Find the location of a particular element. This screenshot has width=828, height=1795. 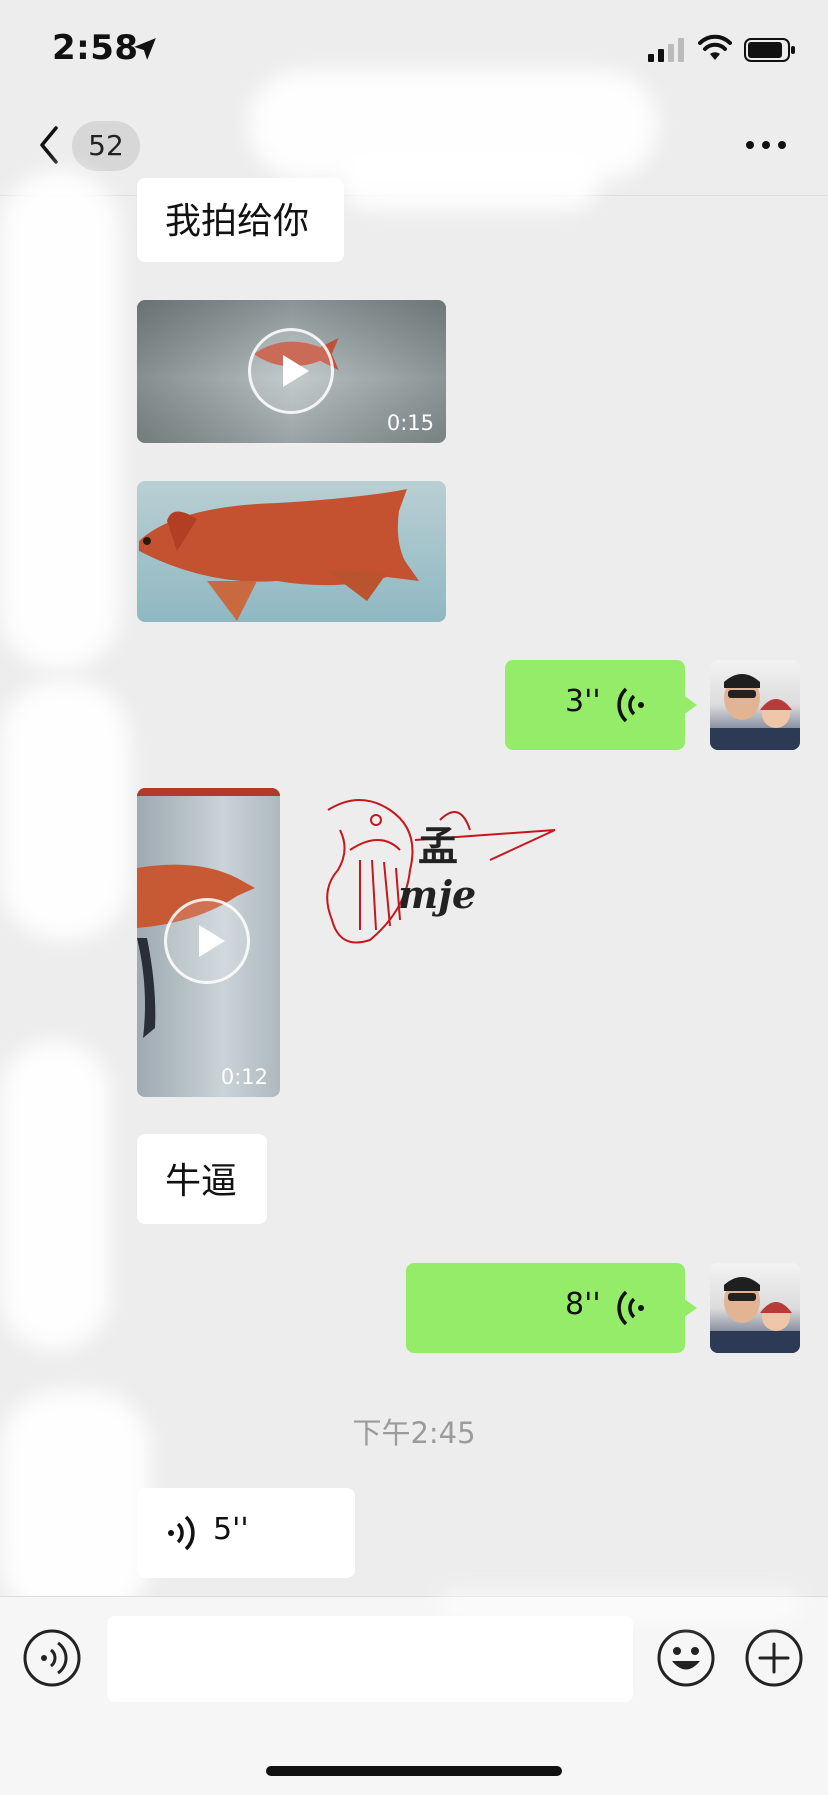

chevron-left-icon is located at coordinates (50, 145).